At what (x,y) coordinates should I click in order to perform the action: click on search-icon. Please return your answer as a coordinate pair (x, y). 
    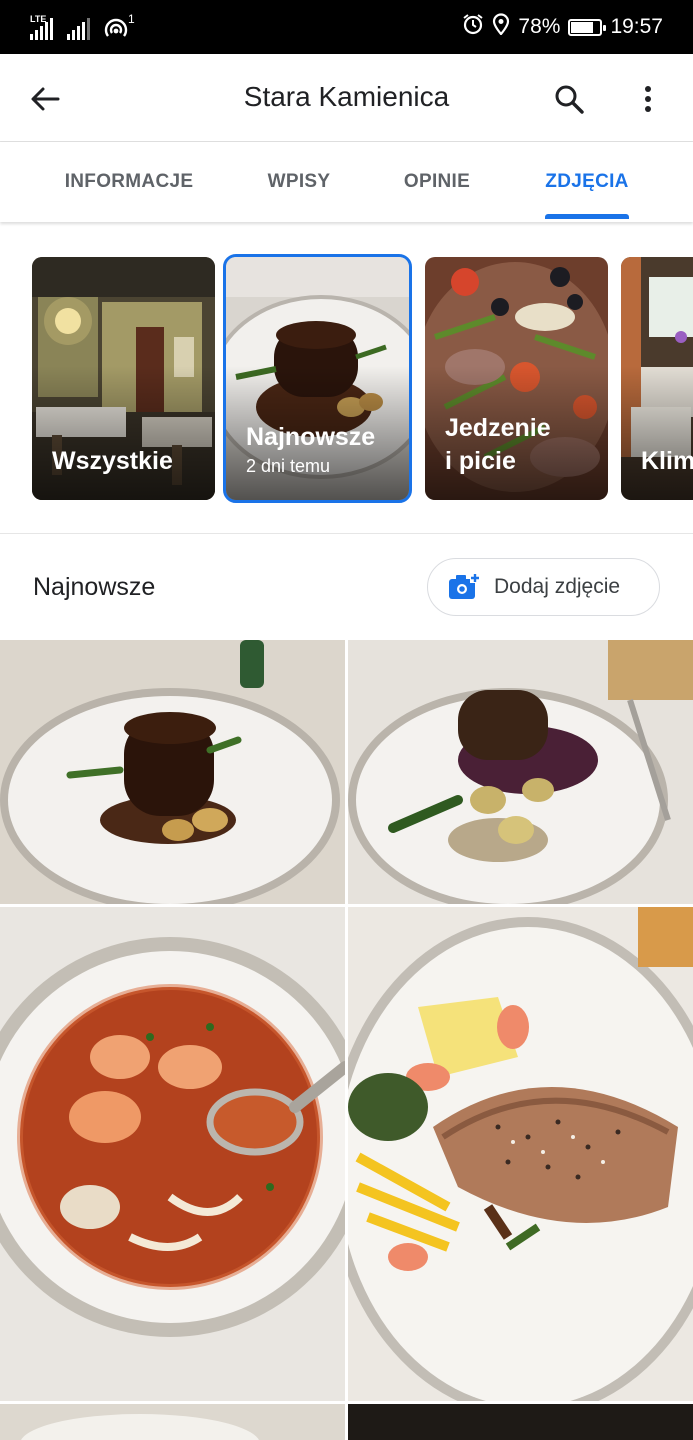
    Looking at the image, I should click on (569, 99).